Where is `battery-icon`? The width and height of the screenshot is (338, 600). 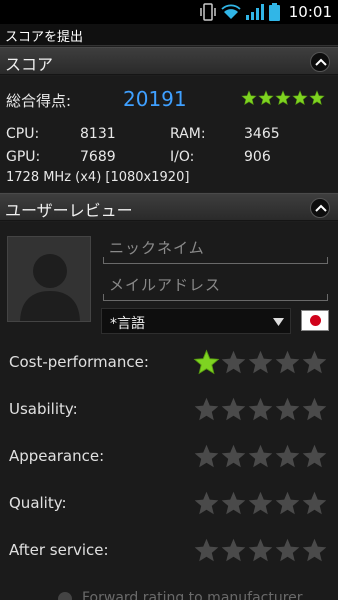 battery-icon is located at coordinates (274, 12).